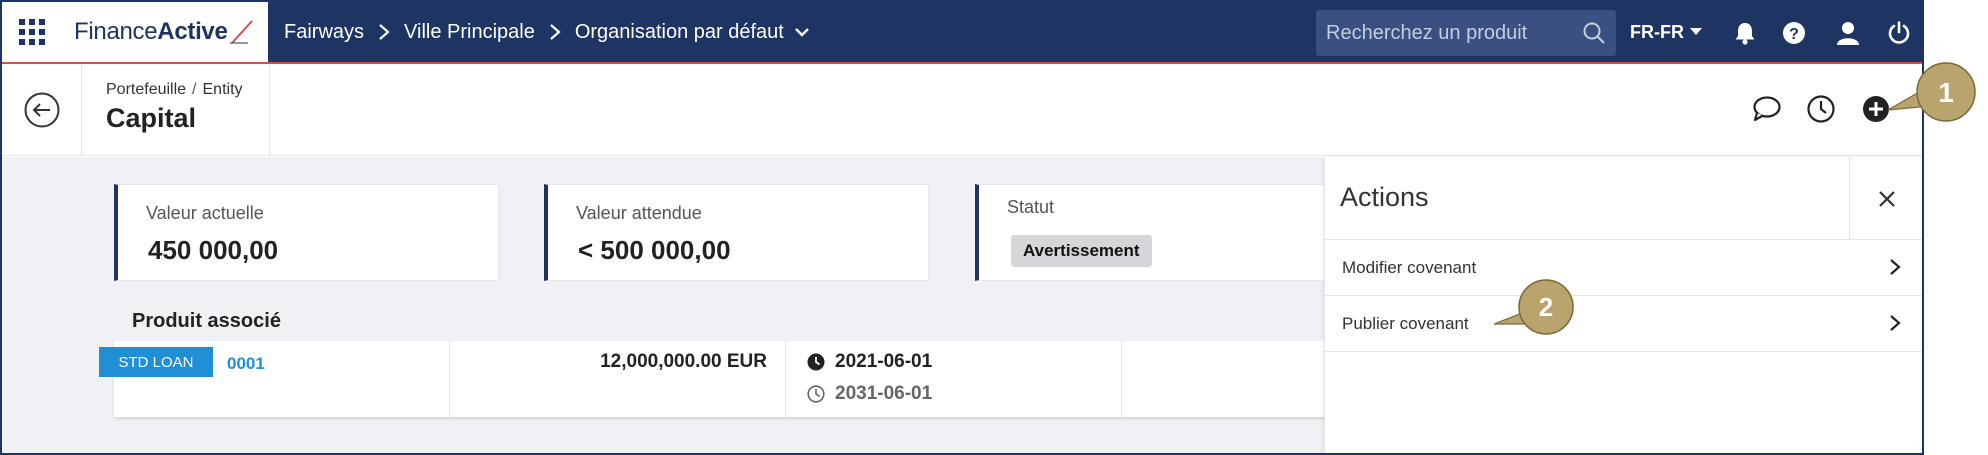 The width and height of the screenshot is (1988, 455). Describe the element at coordinates (679, 32) in the screenshot. I see `breadcrumb-organisation: Organisation par défaut` at that location.